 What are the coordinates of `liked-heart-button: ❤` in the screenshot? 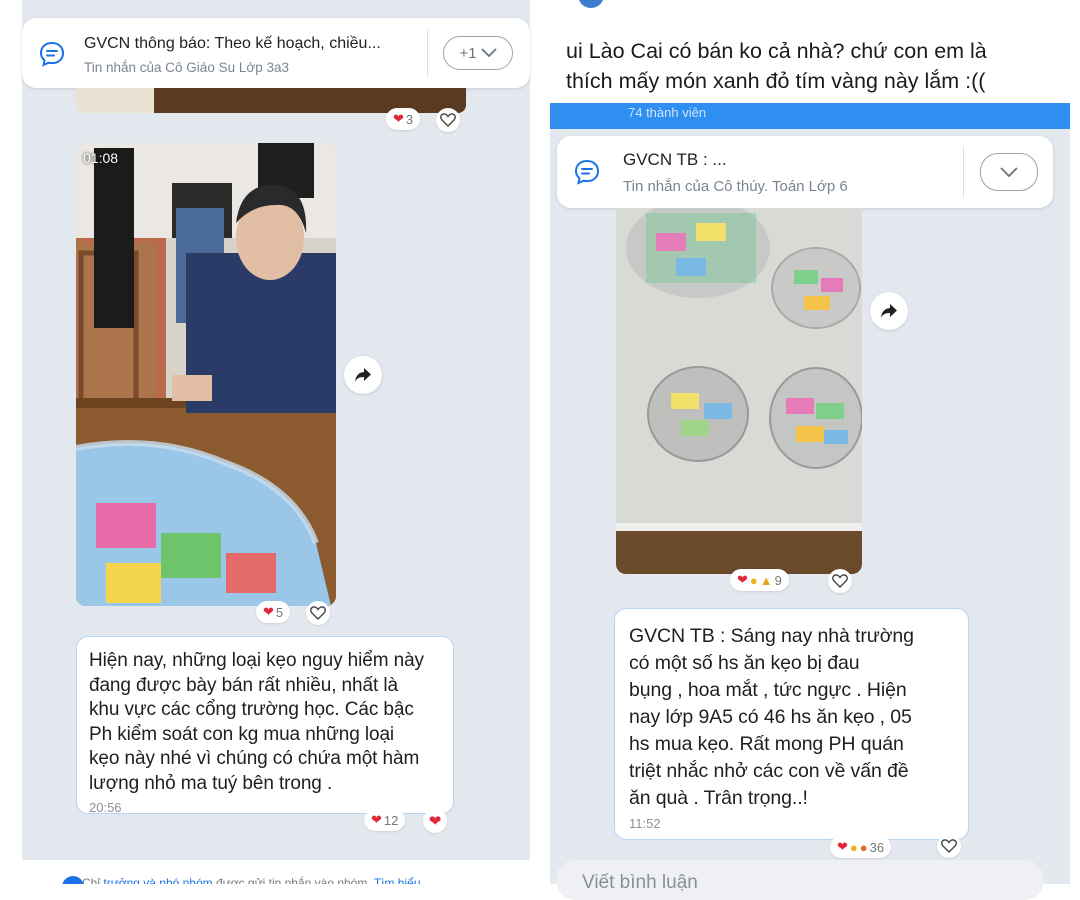 It's located at (435, 821).